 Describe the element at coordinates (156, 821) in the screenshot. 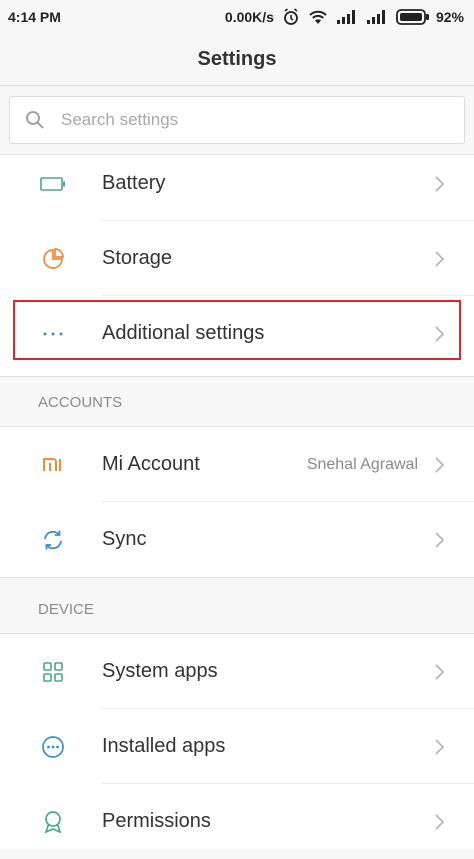

I see `row-permissions-label: Permissions` at that location.